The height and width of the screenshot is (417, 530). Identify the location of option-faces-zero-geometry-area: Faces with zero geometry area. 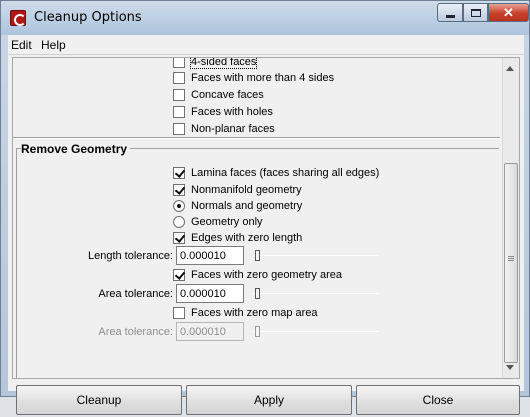
(257, 275).